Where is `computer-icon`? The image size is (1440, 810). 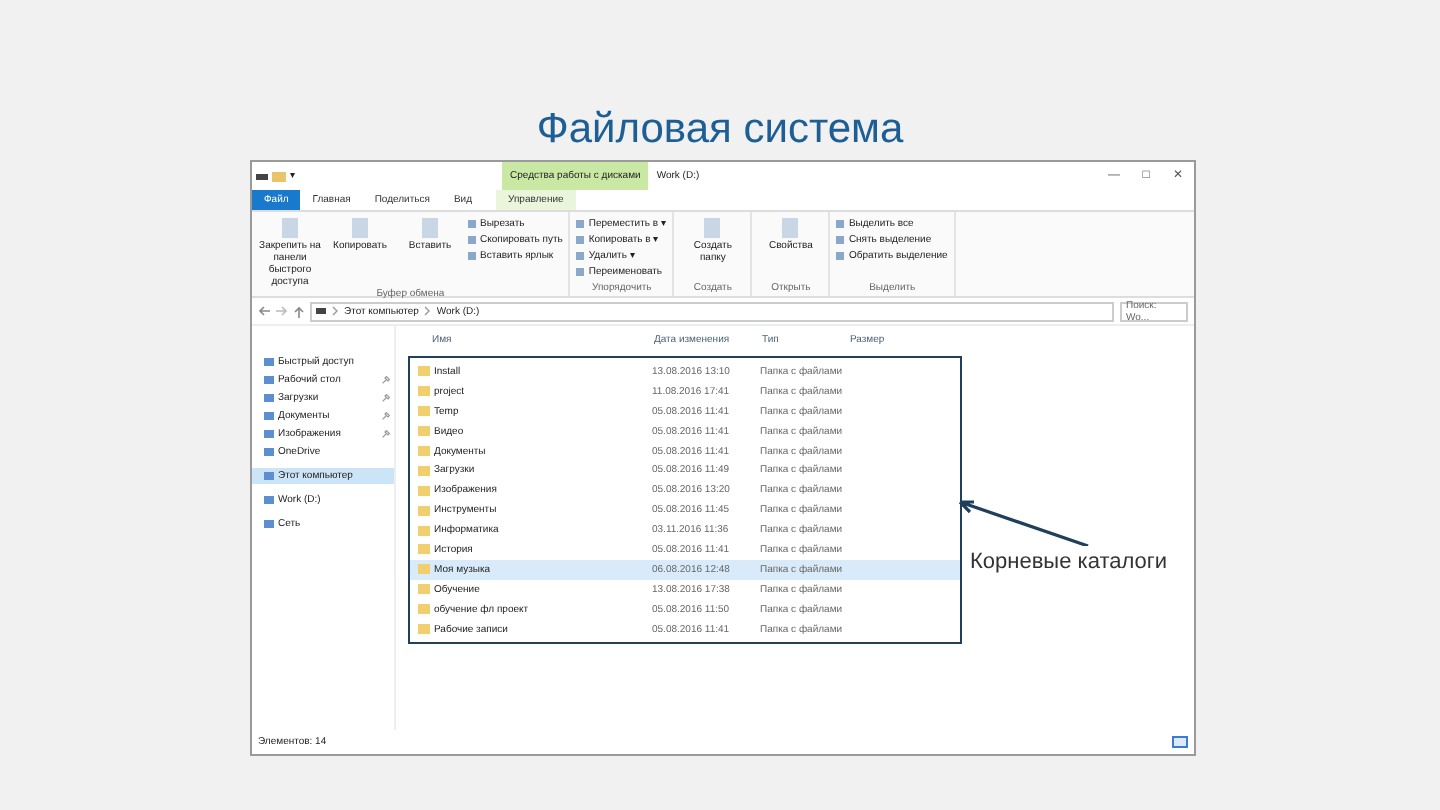
computer-icon is located at coordinates (321, 311).